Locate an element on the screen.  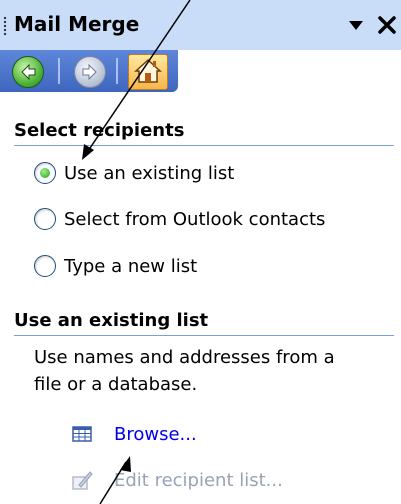
close-x-icon is located at coordinates (387, 25).